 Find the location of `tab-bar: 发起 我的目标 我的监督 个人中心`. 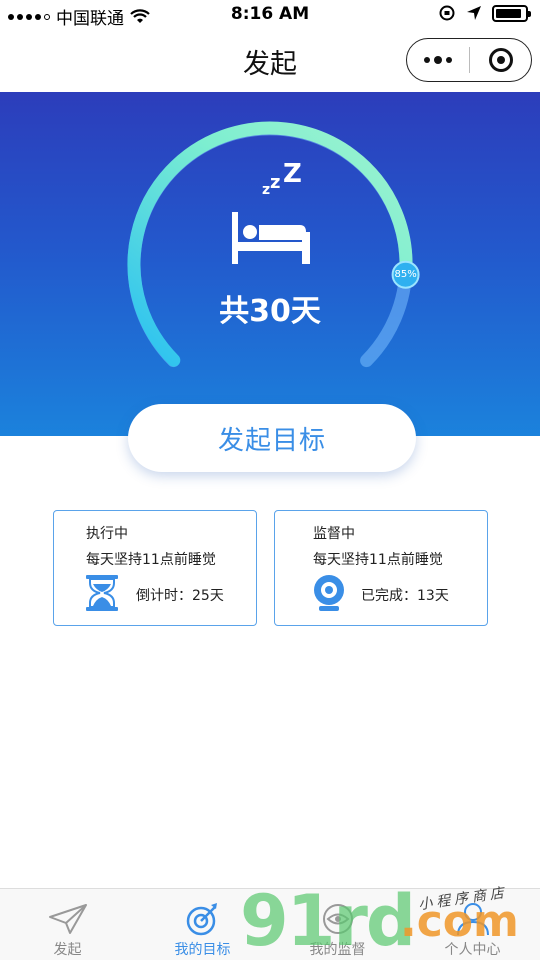

tab-bar: 发起 我的目标 我的监督 个人中心 is located at coordinates (270, 924).